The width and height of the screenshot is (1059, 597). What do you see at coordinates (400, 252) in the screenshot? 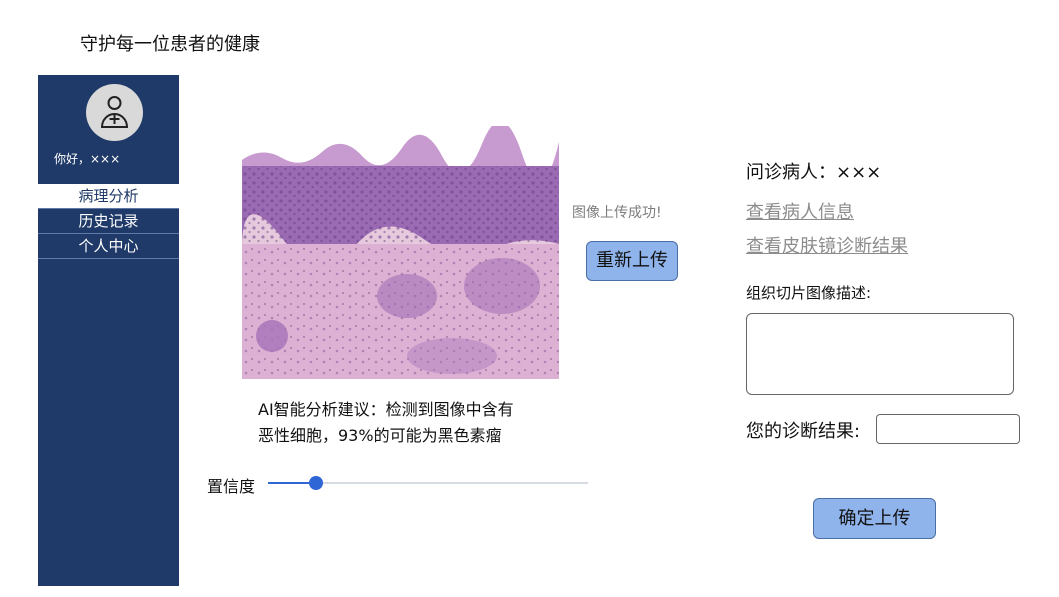
I see `tissue-slide-image` at bounding box center [400, 252].